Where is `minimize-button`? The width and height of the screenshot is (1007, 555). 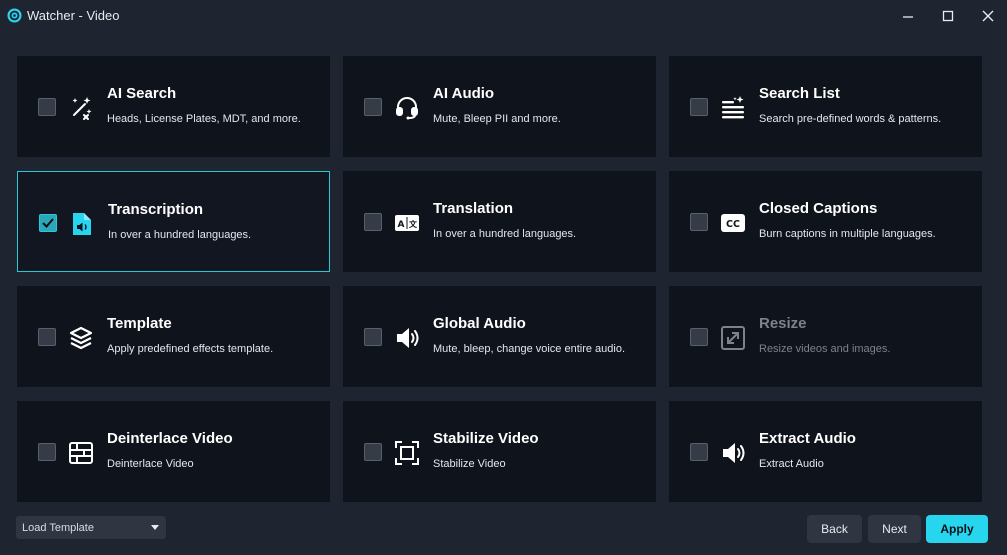
minimize-button is located at coordinates (908, 16).